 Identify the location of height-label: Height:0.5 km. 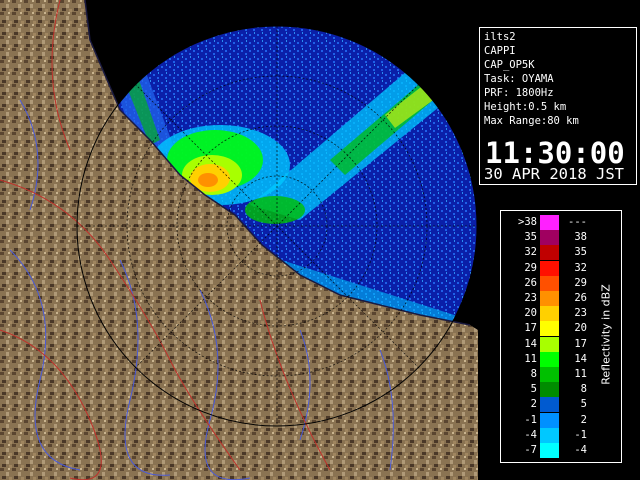
(525, 107).